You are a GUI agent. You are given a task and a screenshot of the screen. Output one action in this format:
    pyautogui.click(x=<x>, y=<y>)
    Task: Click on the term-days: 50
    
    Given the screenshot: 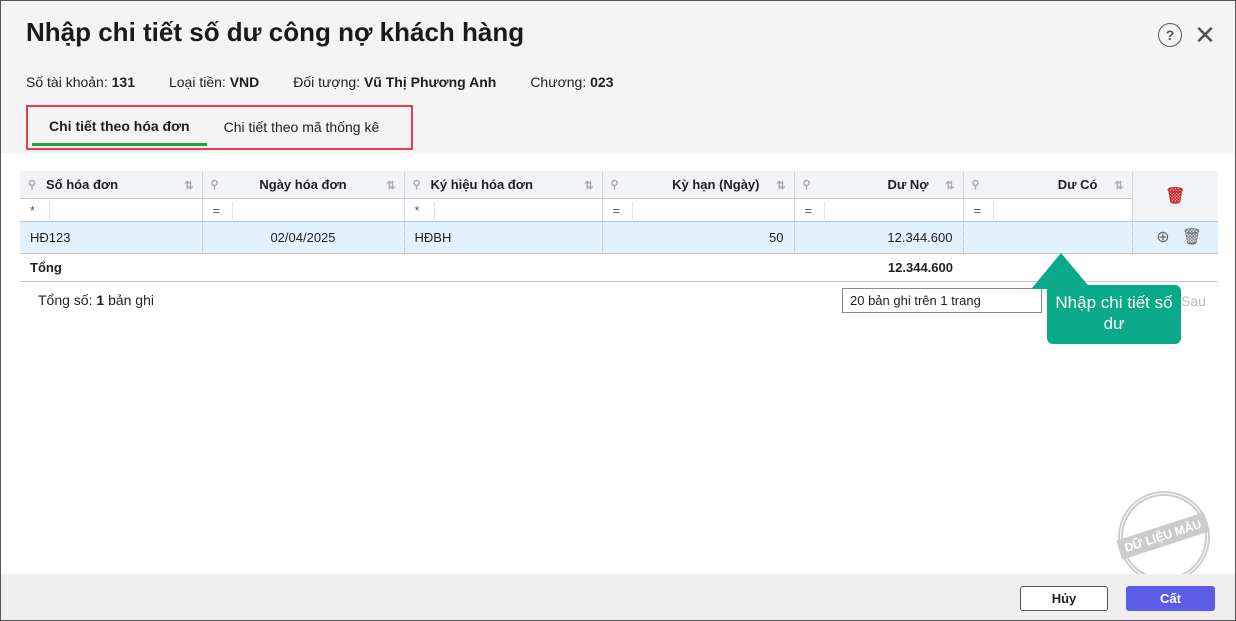 What is the action you would take?
    pyautogui.click(x=698, y=237)
    